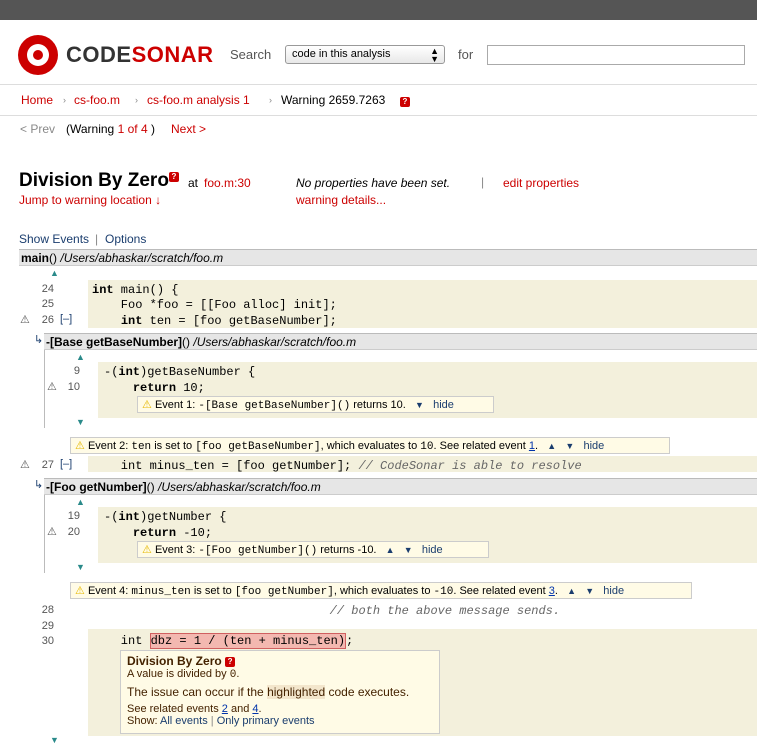  I want to click on logo-code-text: CODE, so click(99, 54).